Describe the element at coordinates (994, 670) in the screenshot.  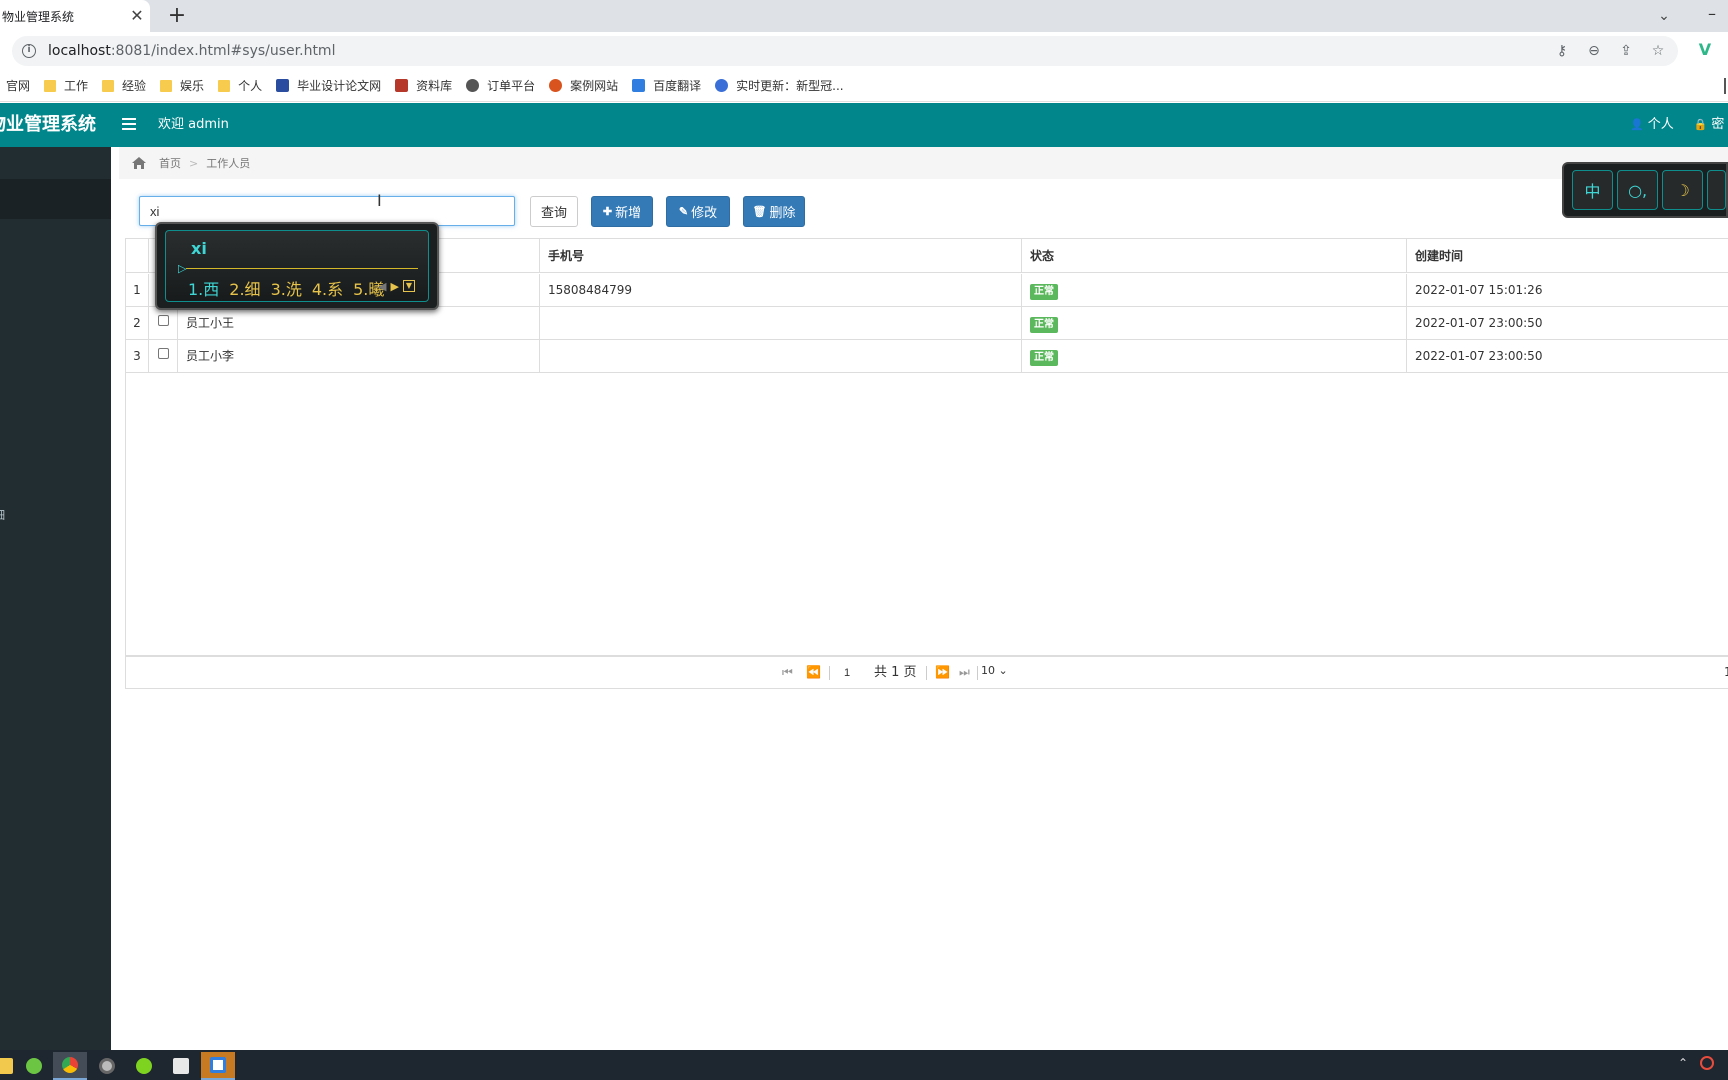
I see `page-size-select: 10 ⌄` at that location.